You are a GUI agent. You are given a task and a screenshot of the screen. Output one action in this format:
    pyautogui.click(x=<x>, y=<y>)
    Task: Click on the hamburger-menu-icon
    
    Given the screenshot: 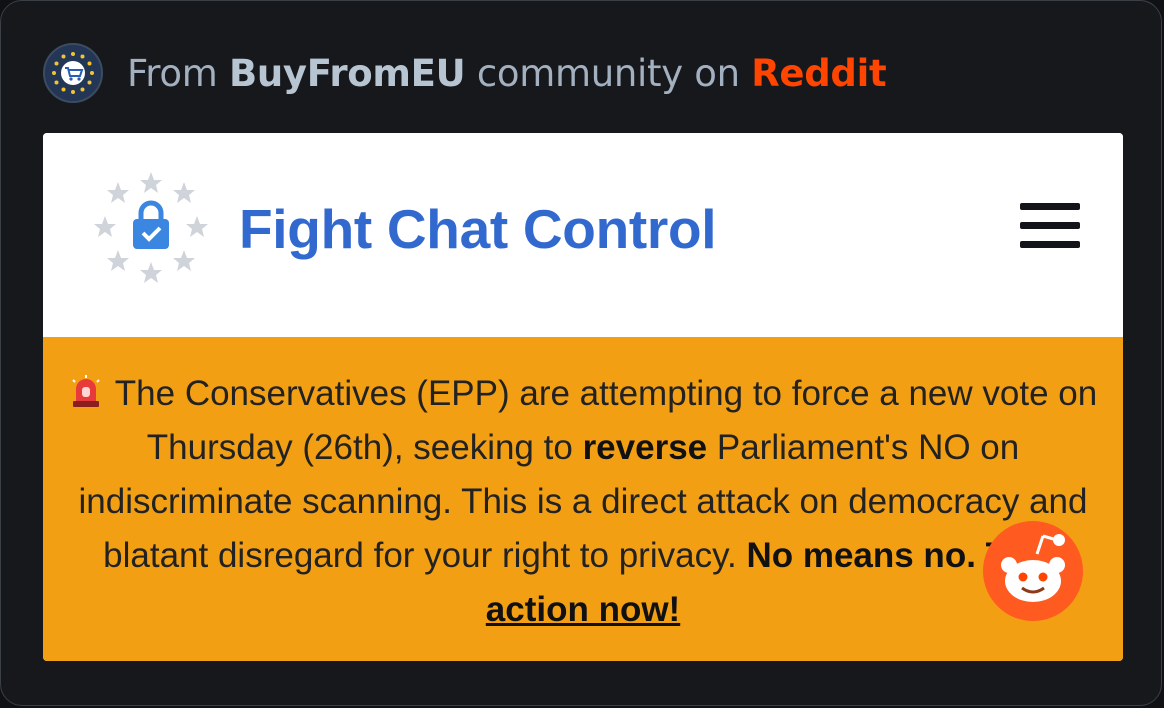 What is the action you would take?
    pyautogui.click(x=1050, y=226)
    